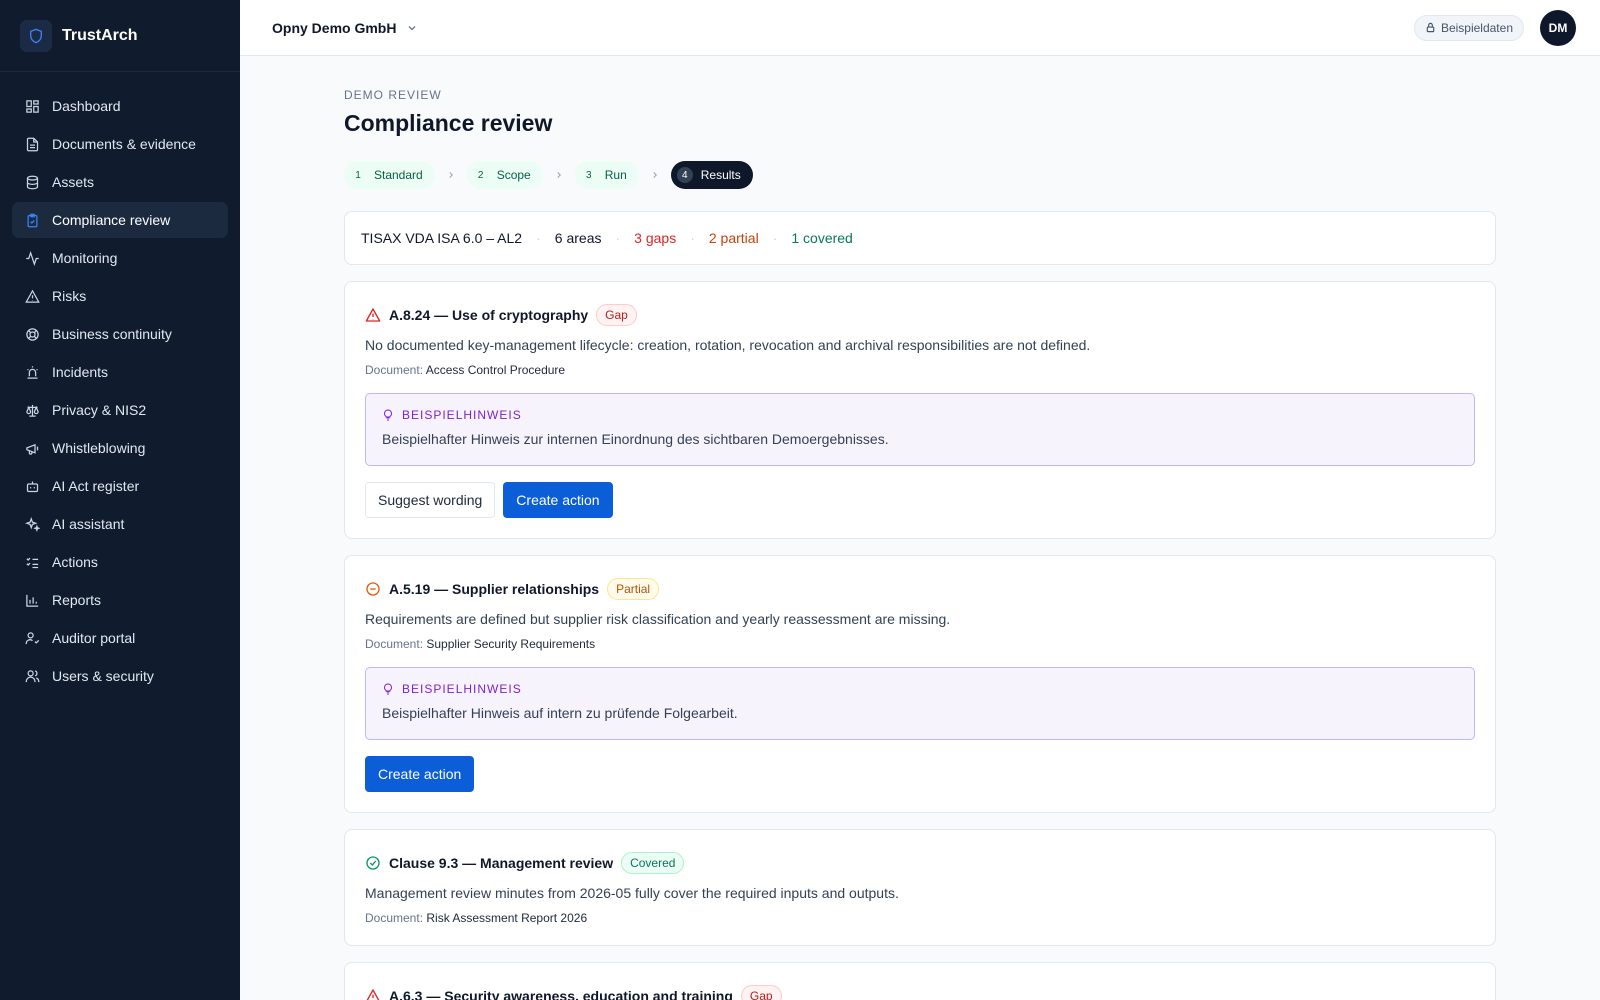 This screenshot has width=1600, height=1000. Describe the element at coordinates (99, 448) in the screenshot. I see `sidebar-item-label: Whistleblowing` at that location.